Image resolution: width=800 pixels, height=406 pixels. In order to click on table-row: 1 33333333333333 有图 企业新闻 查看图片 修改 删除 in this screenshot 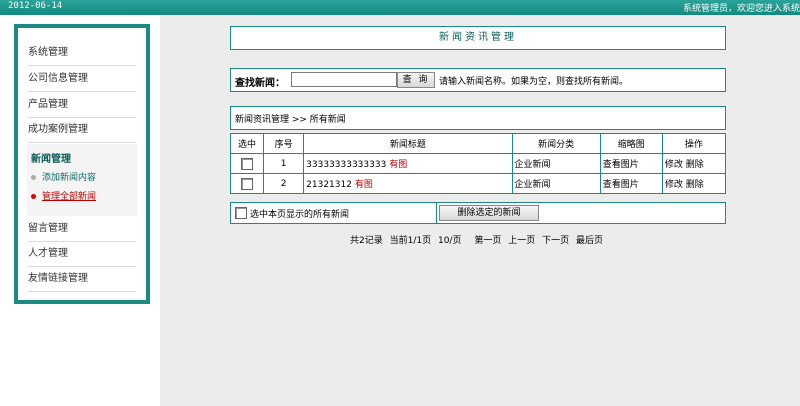, I will do `click(478, 163)`.